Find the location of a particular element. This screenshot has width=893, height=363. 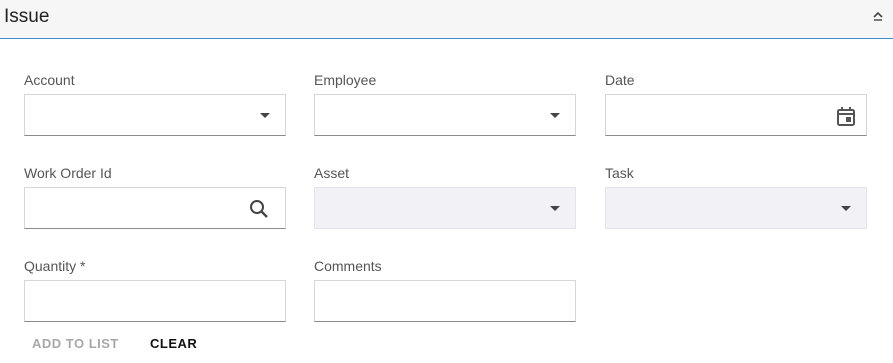

date-input is located at coordinates (716, 115).